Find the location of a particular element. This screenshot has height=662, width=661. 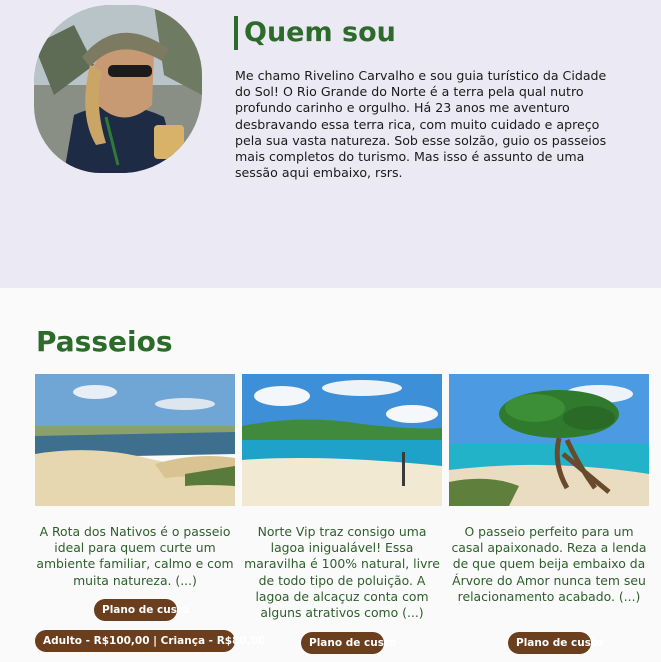

about-title: Quem sou is located at coordinates (315, 33).